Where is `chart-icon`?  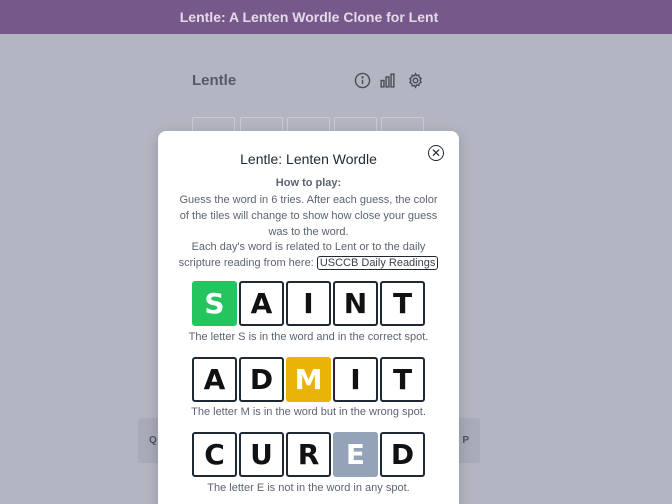 chart-icon is located at coordinates (387, 80).